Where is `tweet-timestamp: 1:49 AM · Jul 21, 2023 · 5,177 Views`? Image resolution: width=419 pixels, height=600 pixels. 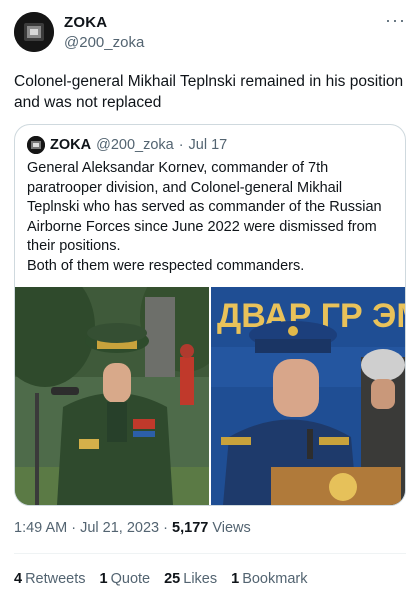
tweet-timestamp: 1:49 AM · Jul 21, 2023 · 5,177 Views is located at coordinates (132, 528).